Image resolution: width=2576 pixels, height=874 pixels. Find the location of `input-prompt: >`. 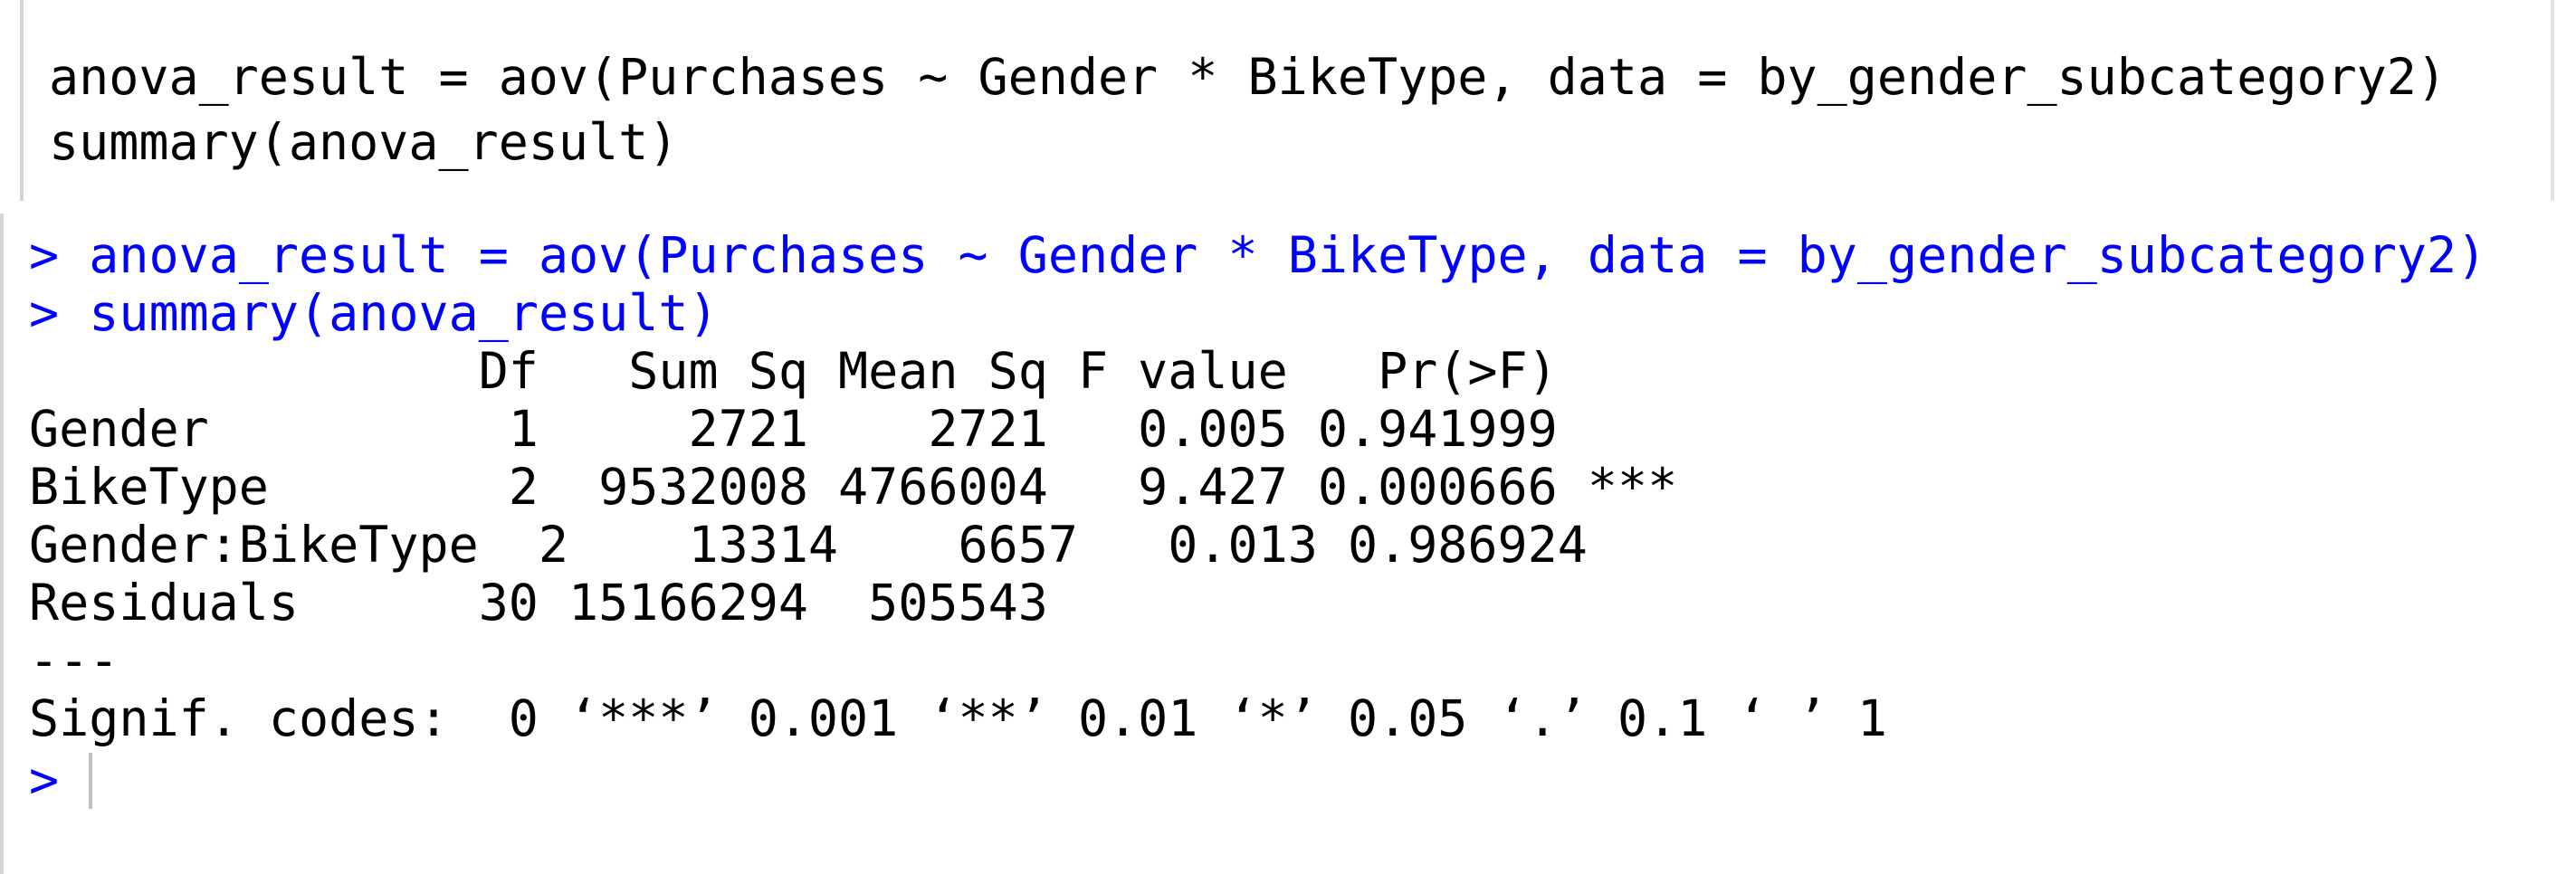

input-prompt: > is located at coordinates (44, 780).